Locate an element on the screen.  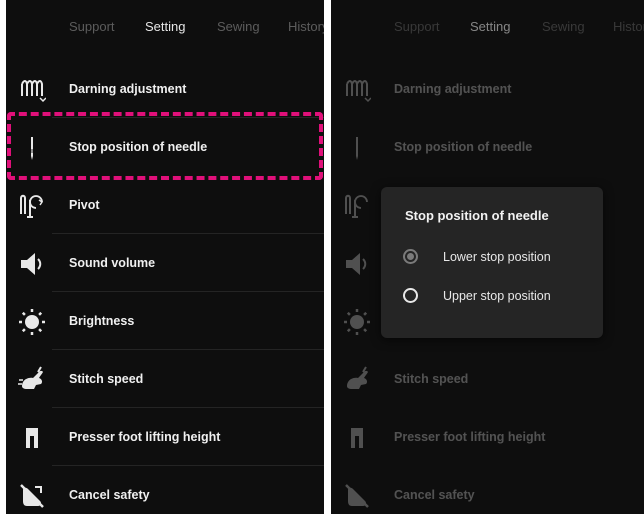
option-lower-stop-position: Lower stop position is located at coordinates (492, 257).